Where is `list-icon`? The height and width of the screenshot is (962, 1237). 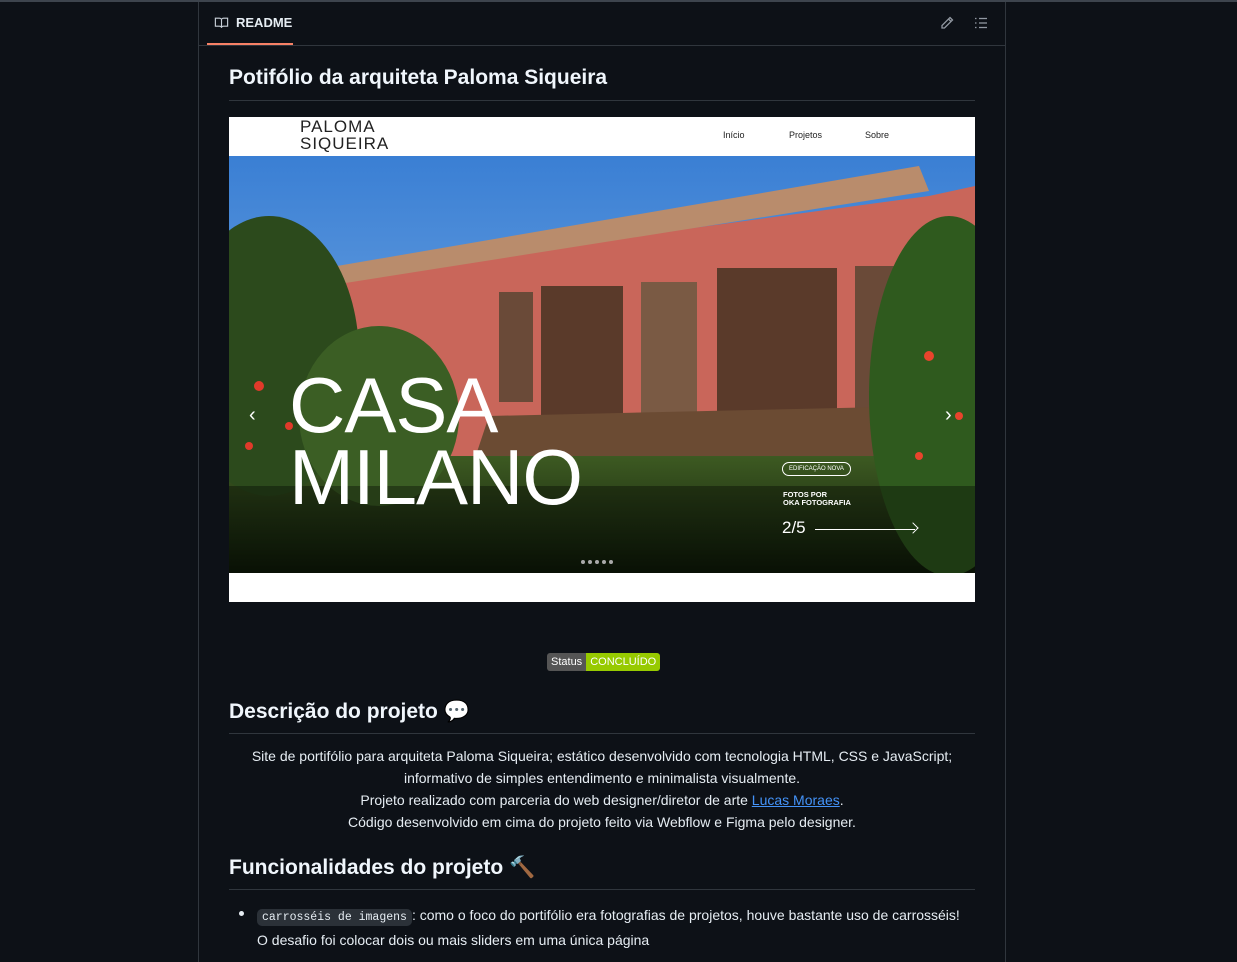
list-icon is located at coordinates (981, 23).